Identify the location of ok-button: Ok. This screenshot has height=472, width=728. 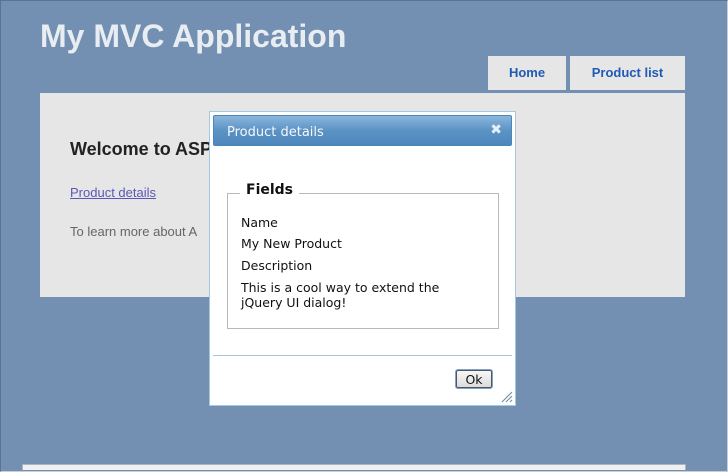
(474, 379).